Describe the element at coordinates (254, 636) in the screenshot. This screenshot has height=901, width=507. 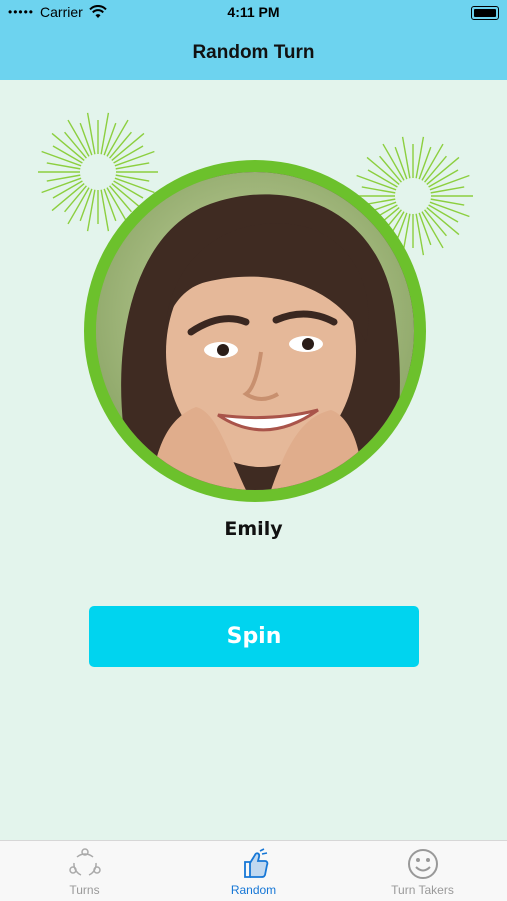
I see `spin-button: Spin` at that location.